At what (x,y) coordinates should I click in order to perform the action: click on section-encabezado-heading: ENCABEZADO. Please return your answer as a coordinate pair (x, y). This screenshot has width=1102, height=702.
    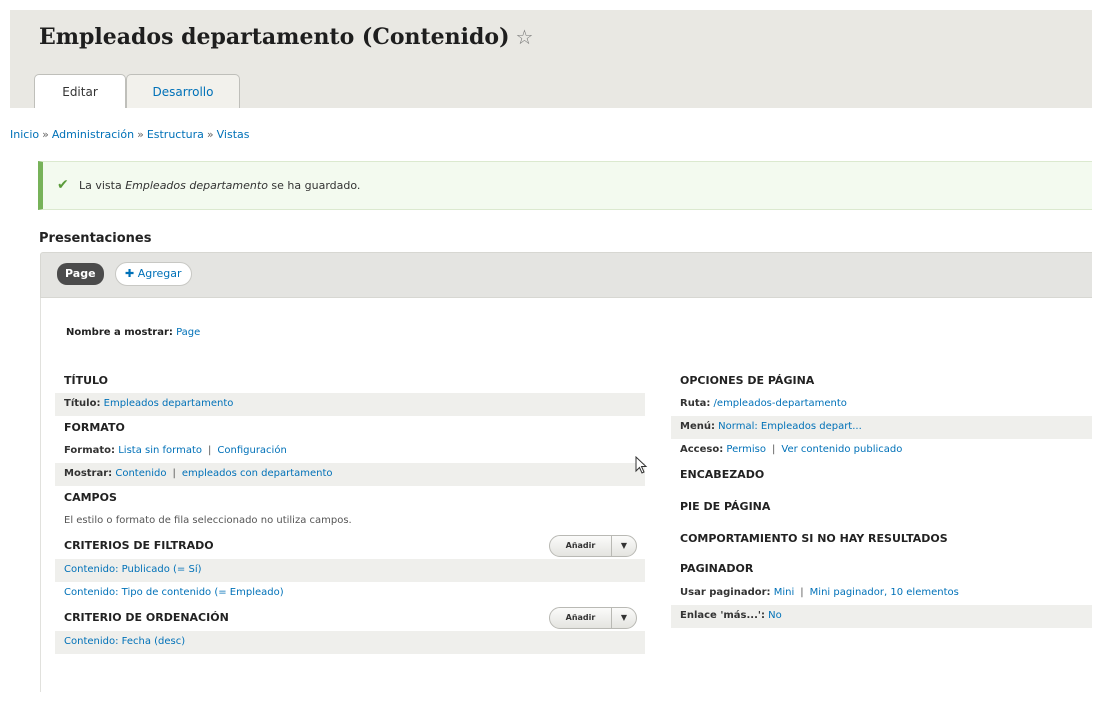
    Looking at the image, I should click on (722, 474).